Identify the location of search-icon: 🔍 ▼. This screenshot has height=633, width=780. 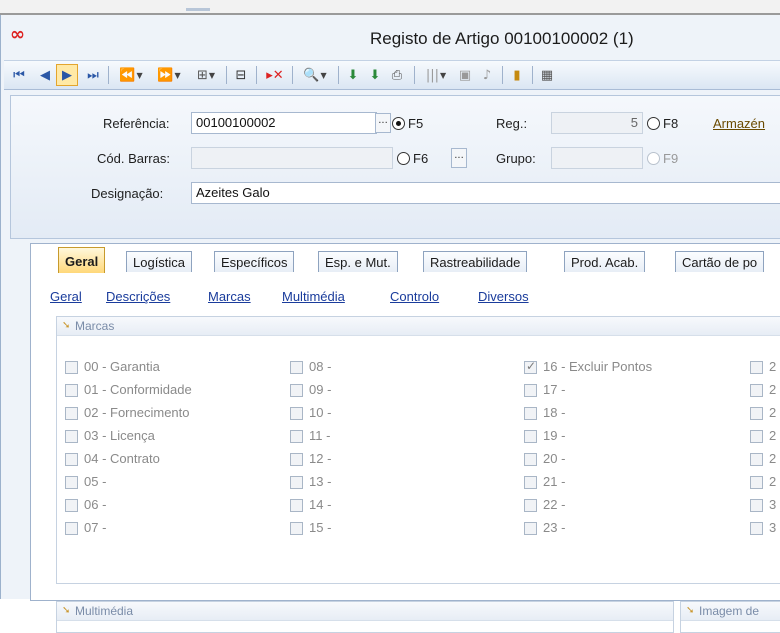
(315, 75).